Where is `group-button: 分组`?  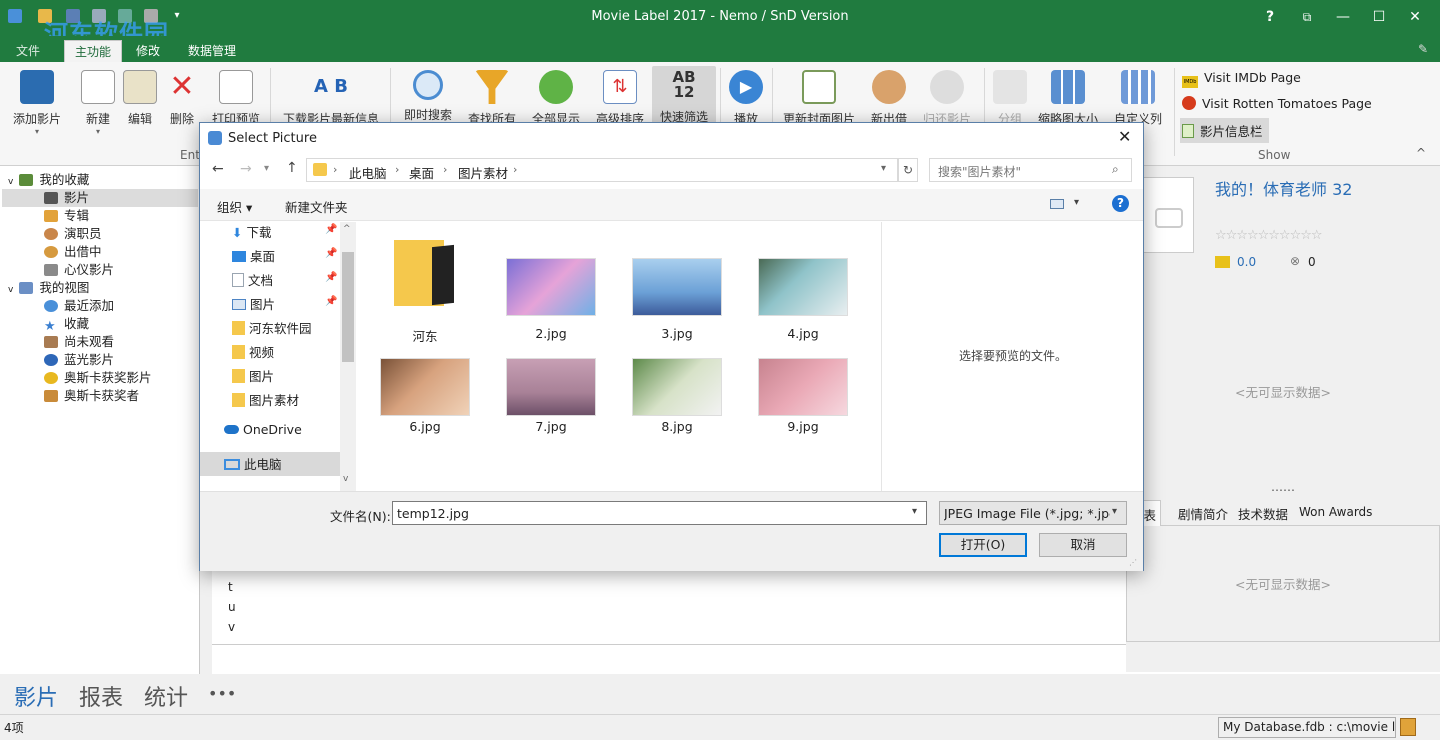 group-button: 分组 is located at coordinates (1010, 98).